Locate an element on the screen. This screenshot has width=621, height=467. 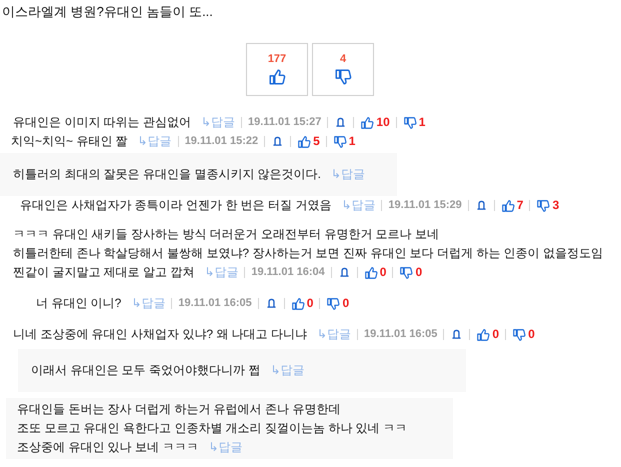
comment-date: 19.11.01 15:29 is located at coordinates (425, 206).